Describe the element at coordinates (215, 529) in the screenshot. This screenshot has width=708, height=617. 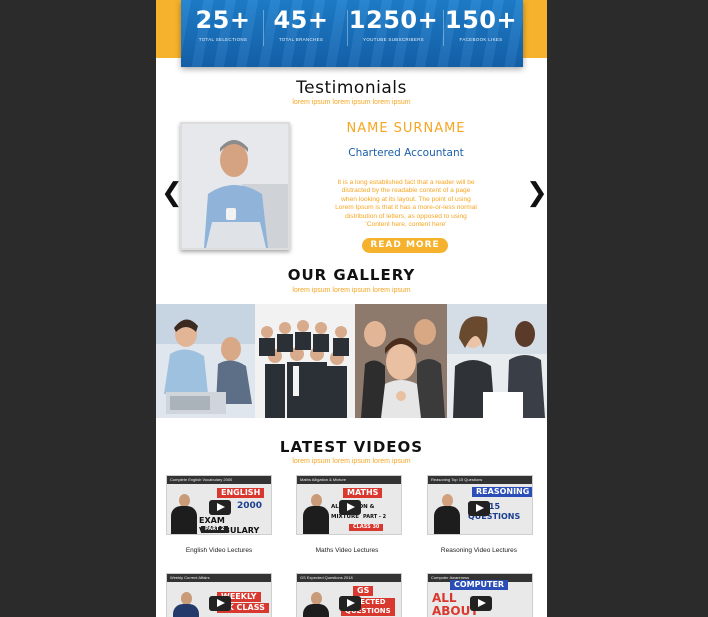
I see `video-part: PART 2` at that location.